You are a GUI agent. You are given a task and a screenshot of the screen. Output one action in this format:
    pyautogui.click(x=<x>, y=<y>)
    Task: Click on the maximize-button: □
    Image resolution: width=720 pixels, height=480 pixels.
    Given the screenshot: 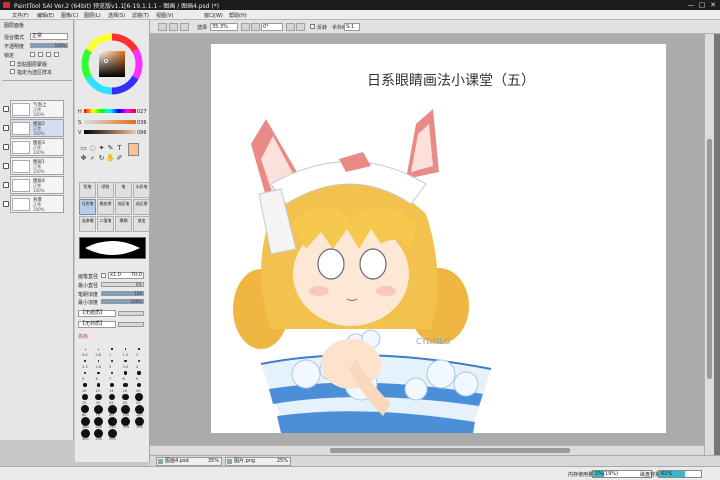 What is the action you would take?
    pyautogui.click(x=702, y=5)
    